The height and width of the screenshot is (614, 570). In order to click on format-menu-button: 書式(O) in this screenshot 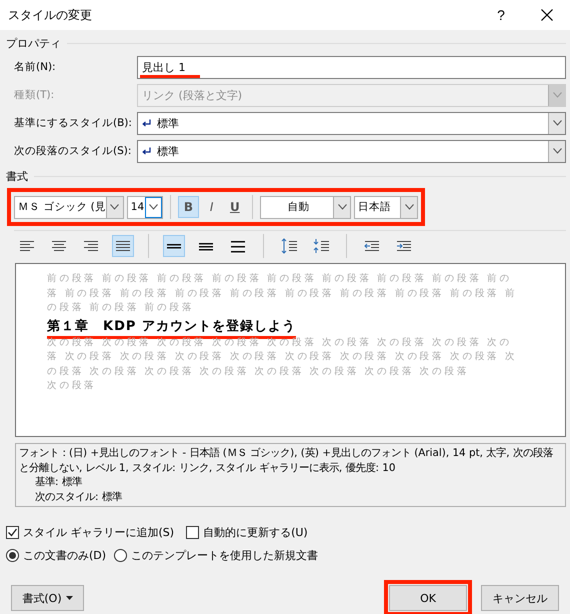, I will do `click(47, 598)`.